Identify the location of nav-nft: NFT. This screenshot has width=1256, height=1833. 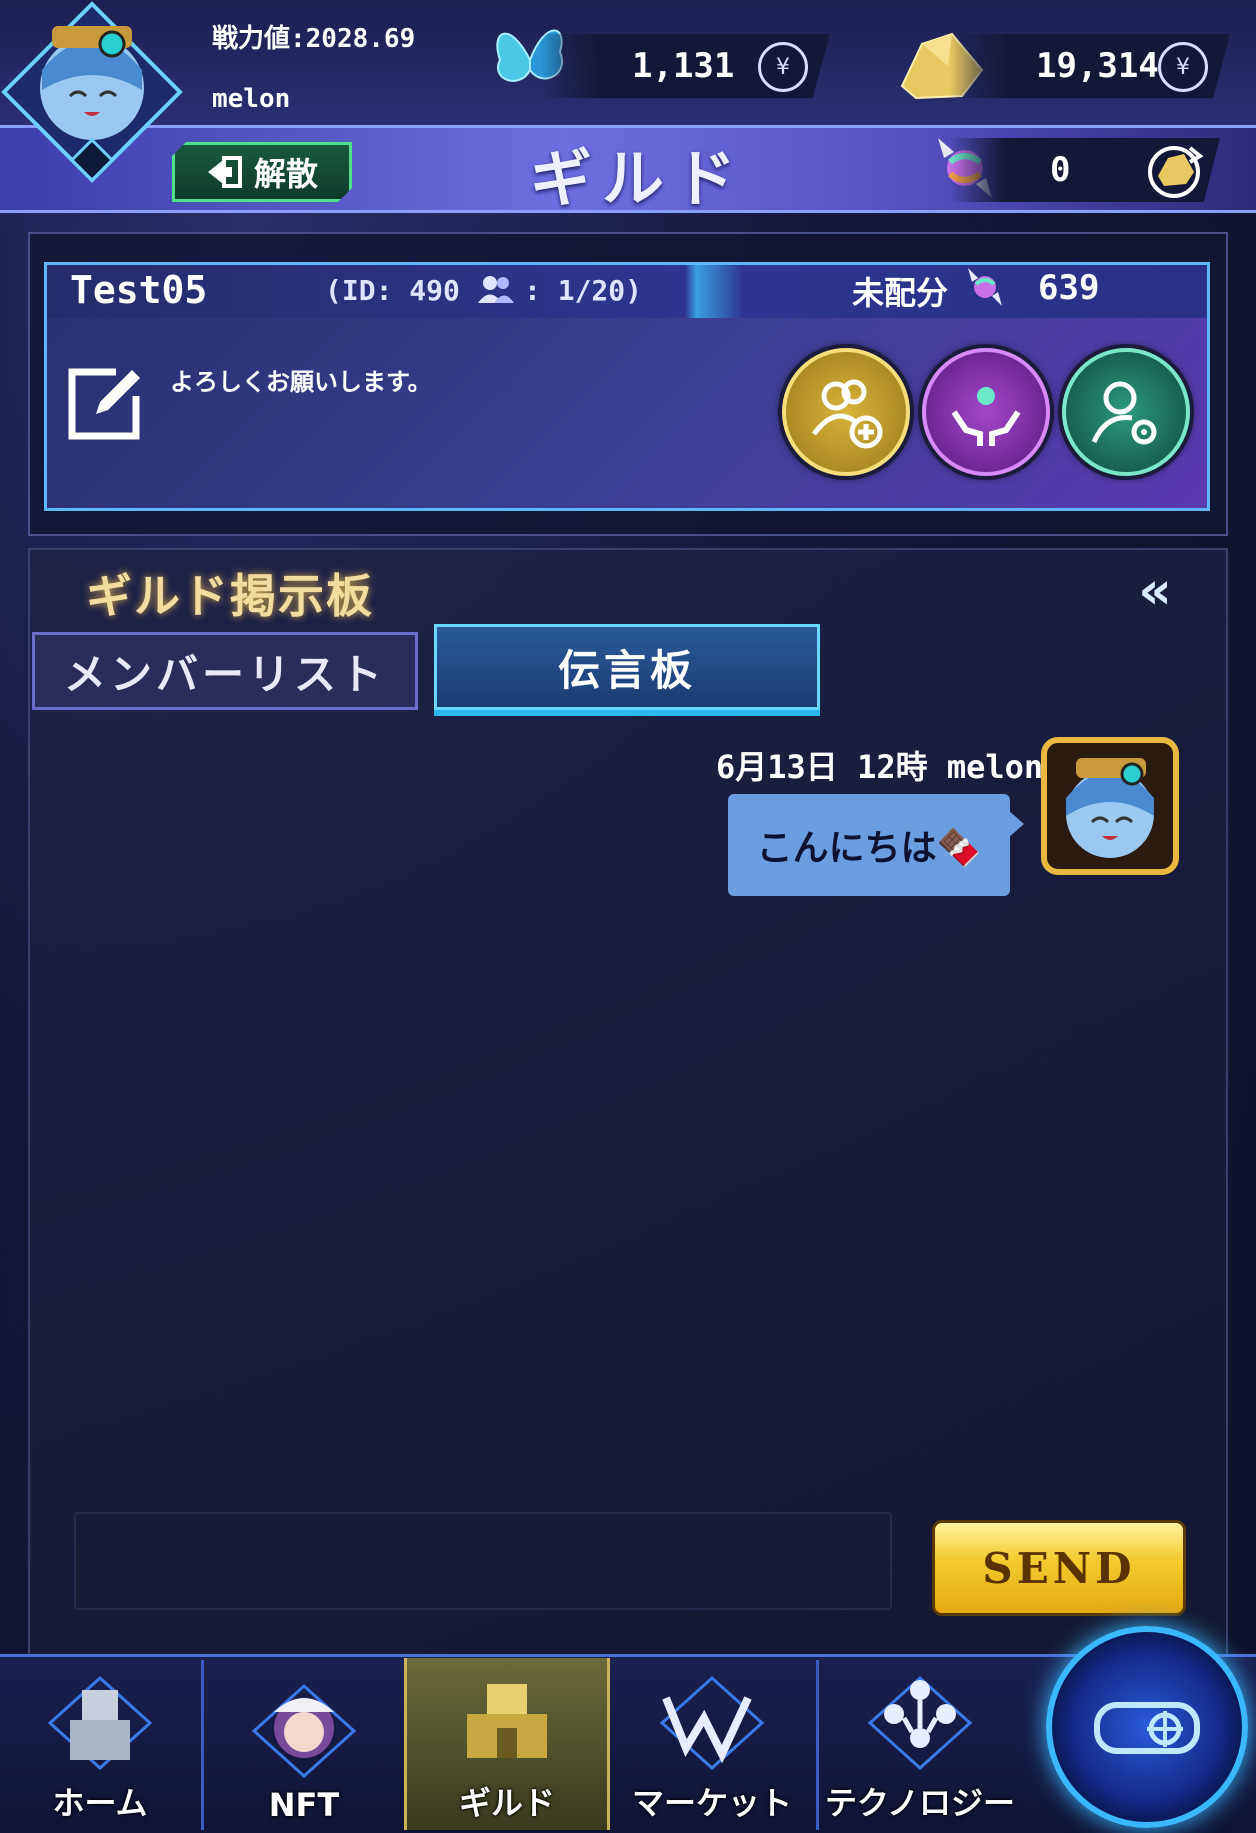
(304, 1744).